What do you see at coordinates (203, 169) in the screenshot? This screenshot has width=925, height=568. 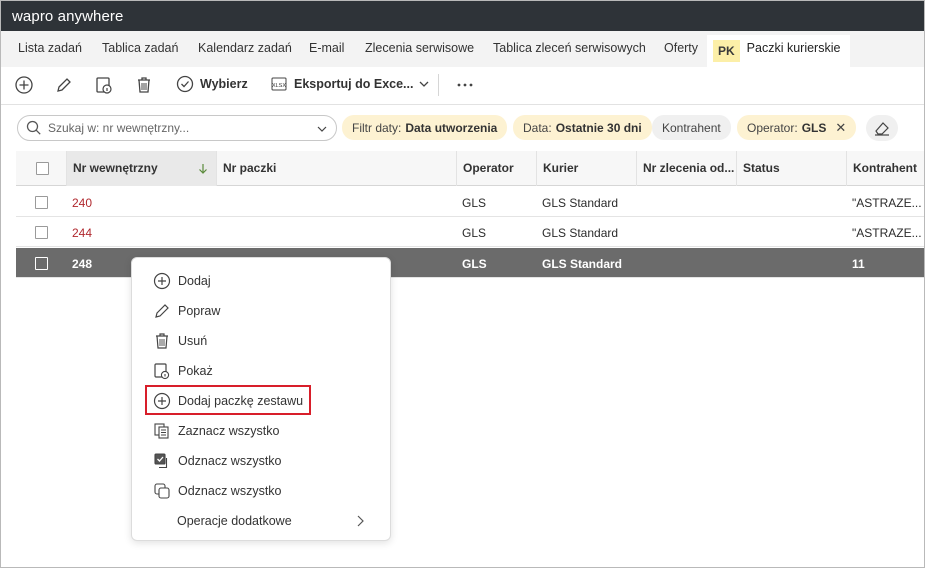 I see `sort-arrow-down-icon` at bounding box center [203, 169].